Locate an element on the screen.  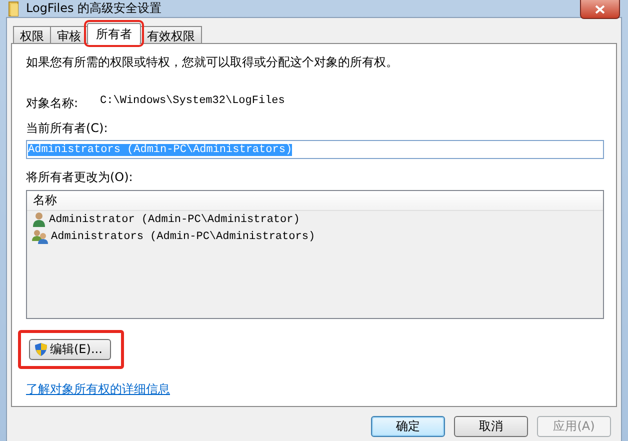
tab: 有效权限 is located at coordinates (171, 34).